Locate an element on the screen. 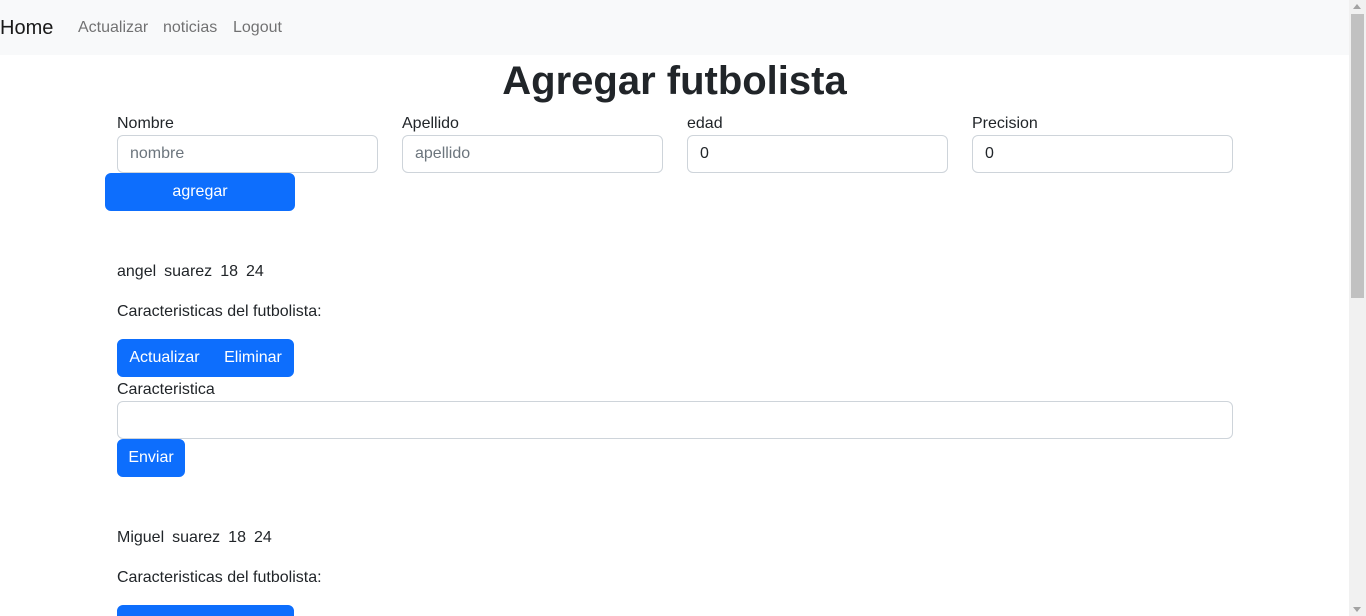 This screenshot has width=1366, height=616. edad-label: edad is located at coordinates (705, 123).